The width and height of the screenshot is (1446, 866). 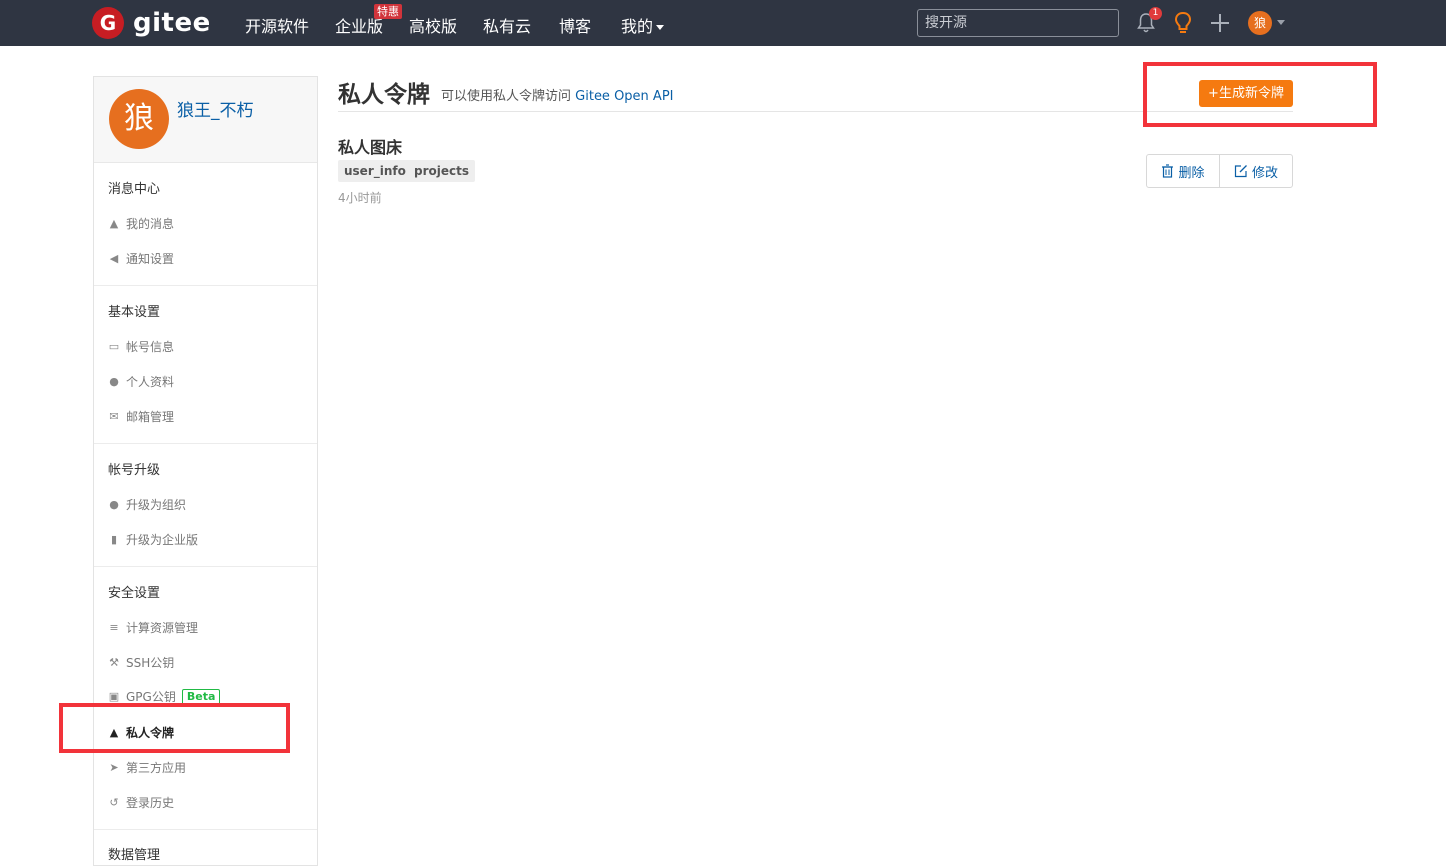 I want to click on top-navbar: G gitee 开源软件 企业版 特惠 高校版 私有云 博客 我的 1 狼, so click(x=723, y=23).